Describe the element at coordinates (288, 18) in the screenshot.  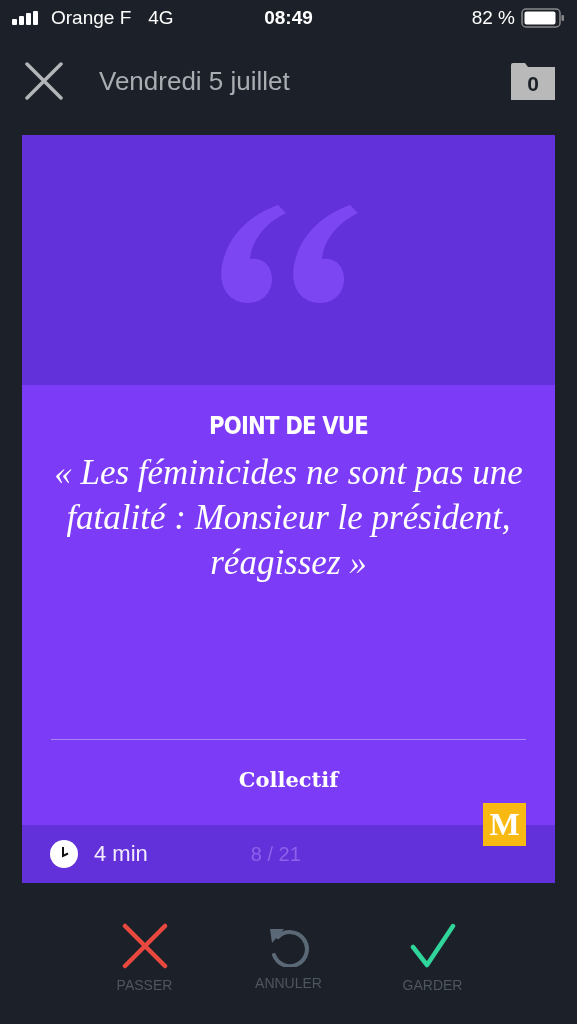
I see `clock-time: 08:49` at that location.